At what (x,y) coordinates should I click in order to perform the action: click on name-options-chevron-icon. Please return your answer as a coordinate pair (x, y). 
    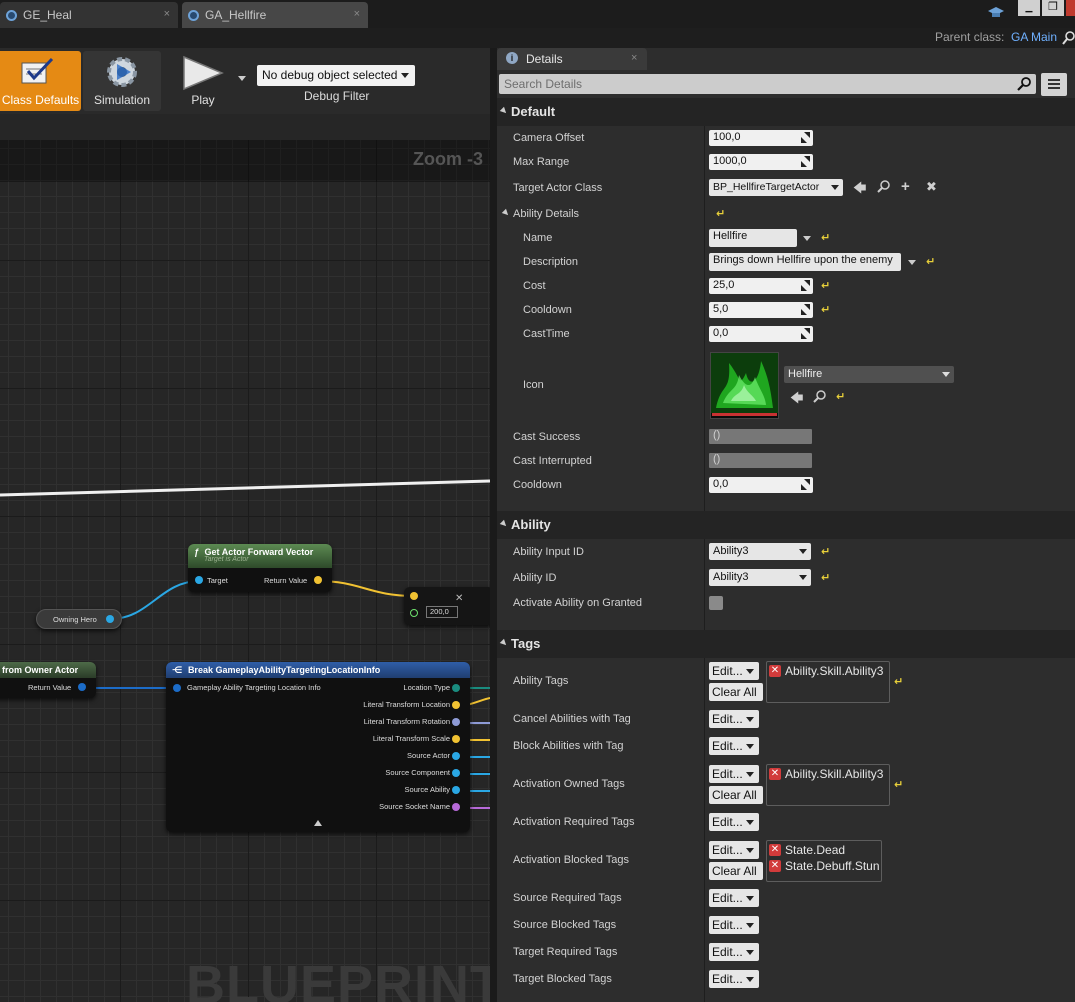
    Looking at the image, I should click on (807, 238).